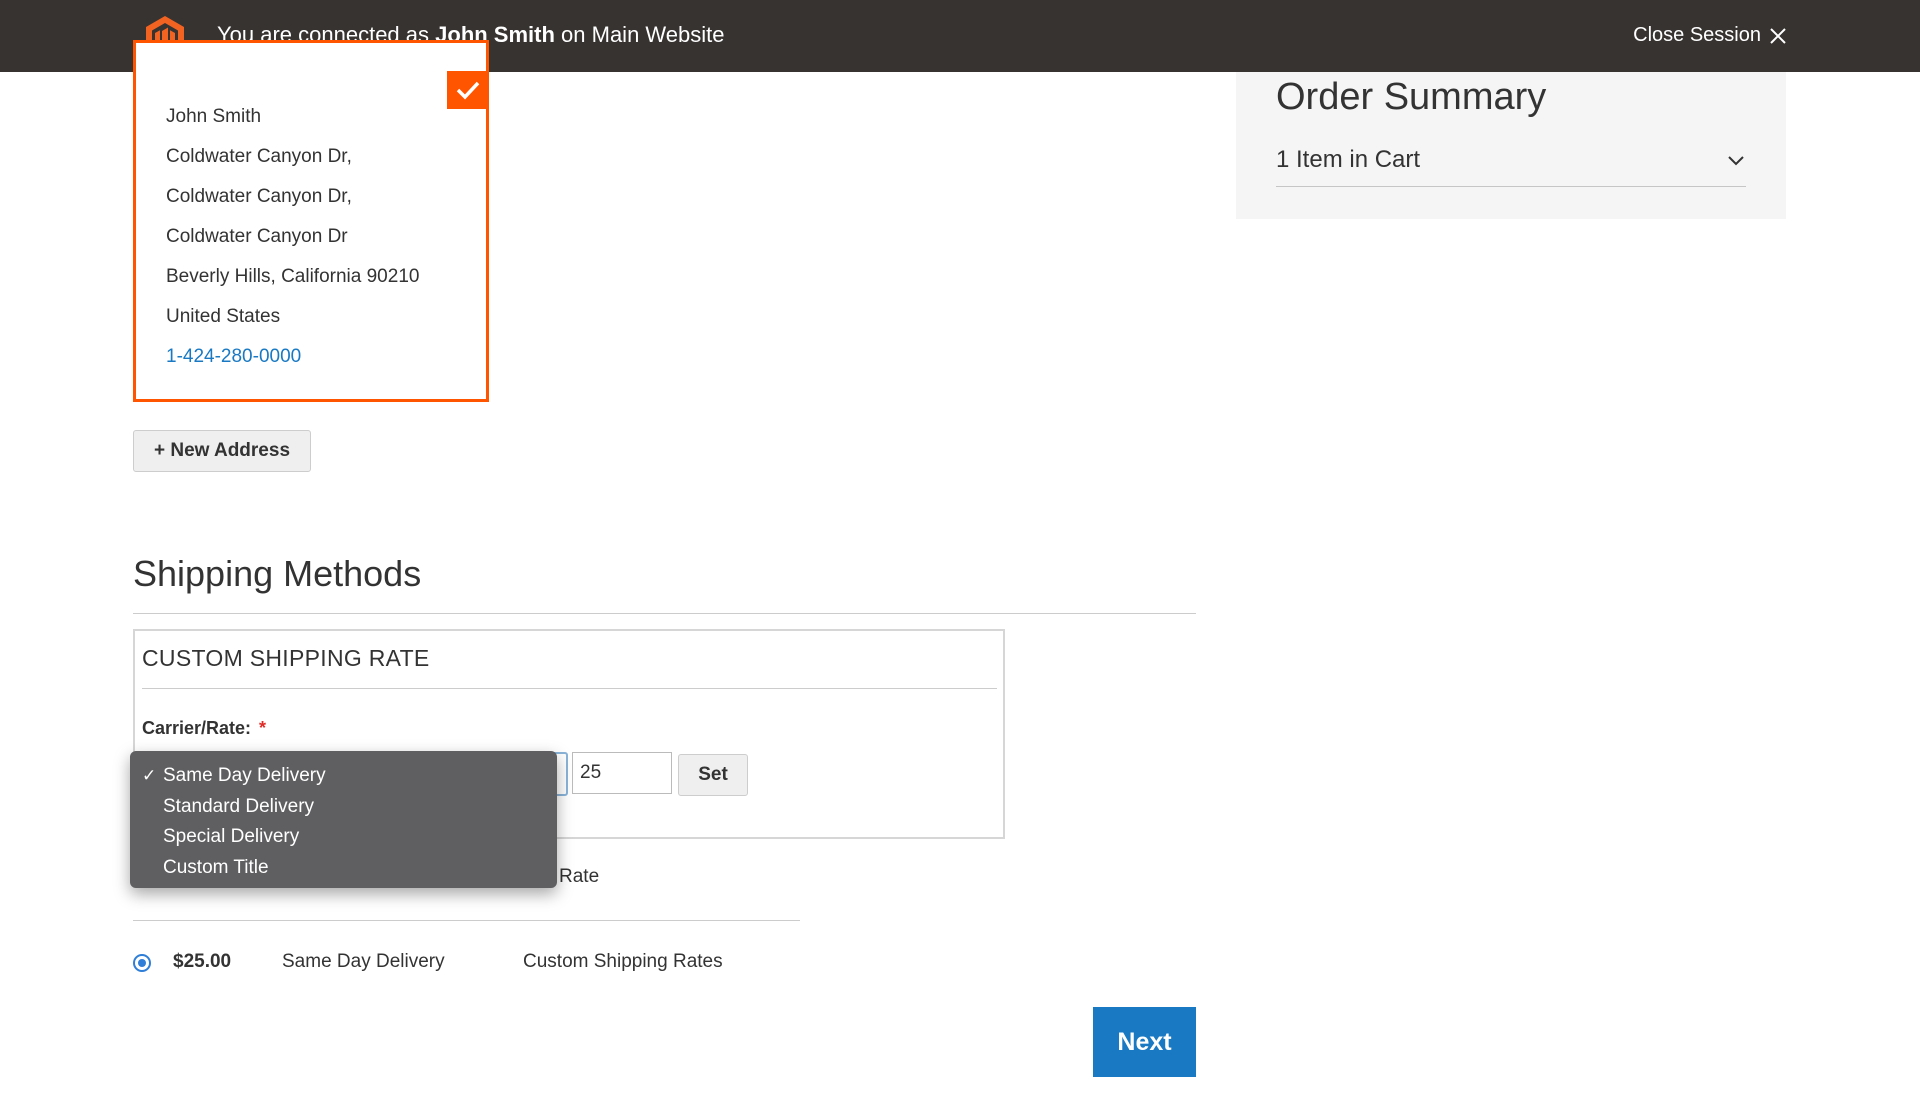 This screenshot has height=1101, width=1920. What do you see at coordinates (244, 775) in the screenshot?
I see `dropdown-option-label: Same Day Delivery` at bounding box center [244, 775].